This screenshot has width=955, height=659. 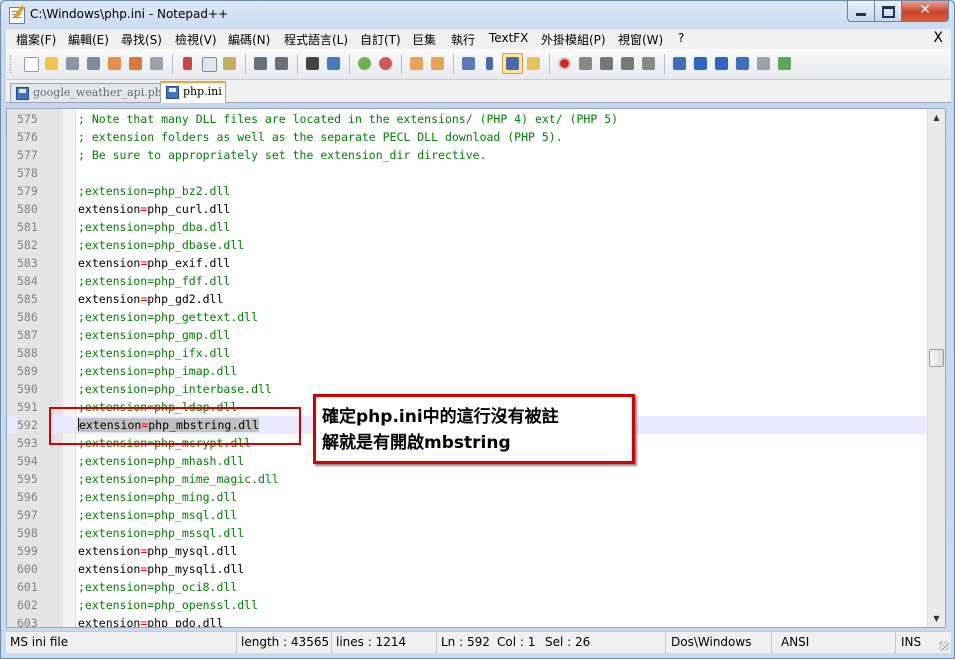 I want to click on line-number: 588, so click(x=27, y=353).